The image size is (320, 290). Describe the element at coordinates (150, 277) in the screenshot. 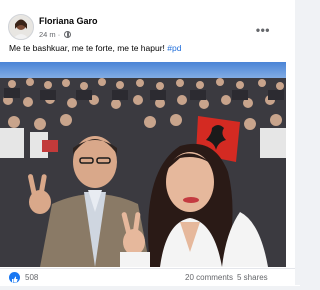

I see `post-footer: 508 20 comments 5 shares` at that location.